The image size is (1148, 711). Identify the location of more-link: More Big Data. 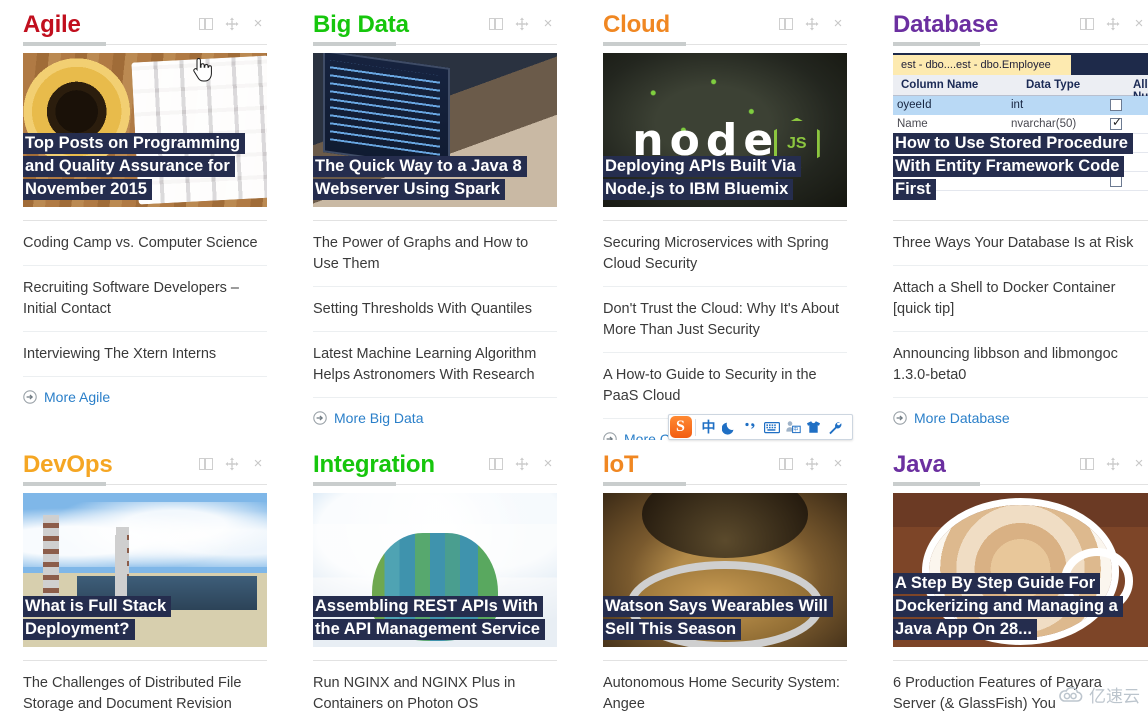
(435, 412).